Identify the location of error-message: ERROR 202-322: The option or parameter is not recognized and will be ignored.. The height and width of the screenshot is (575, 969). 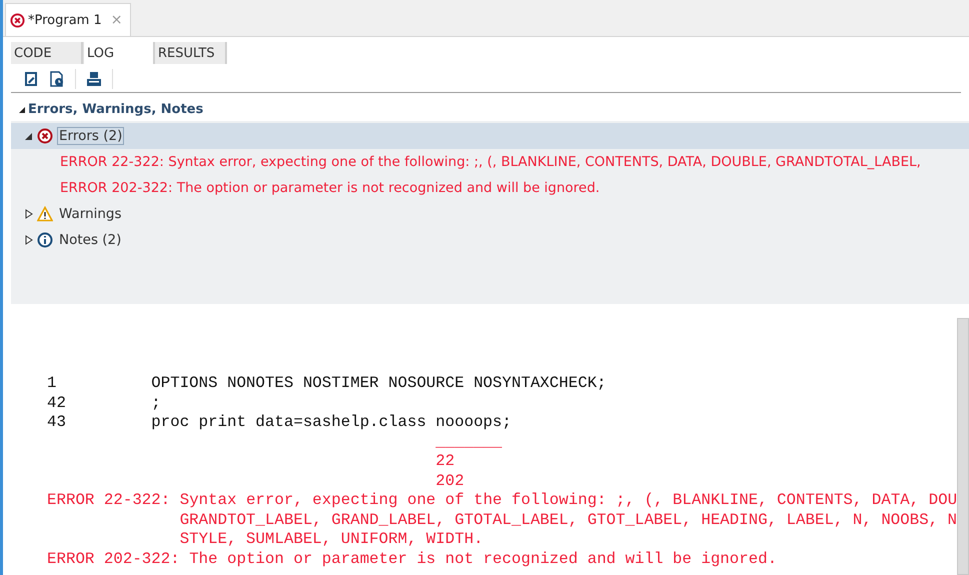
(490, 188).